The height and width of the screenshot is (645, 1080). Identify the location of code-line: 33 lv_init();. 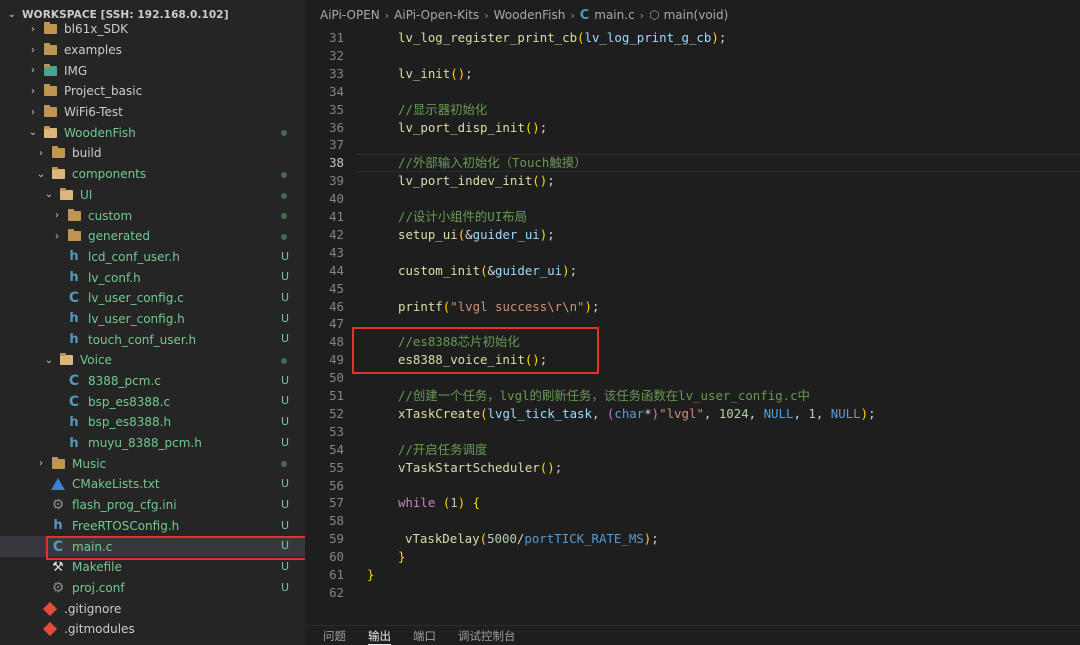
(692, 74).